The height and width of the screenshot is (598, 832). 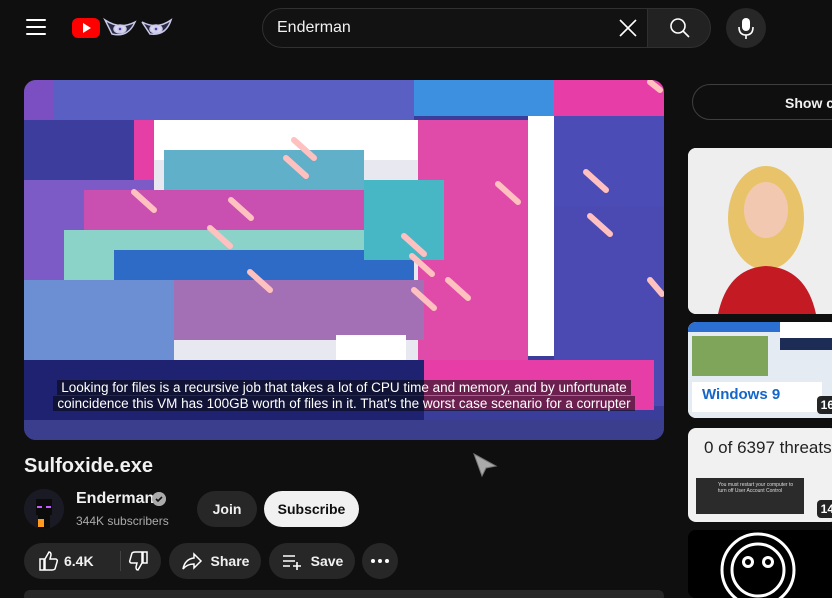 I want to click on doodle-eyes-icon, so click(x=138, y=26).